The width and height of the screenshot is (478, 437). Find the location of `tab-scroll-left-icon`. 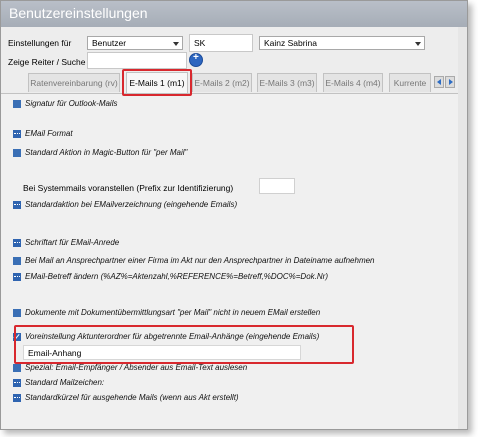

tab-scroll-left-icon is located at coordinates (439, 82).